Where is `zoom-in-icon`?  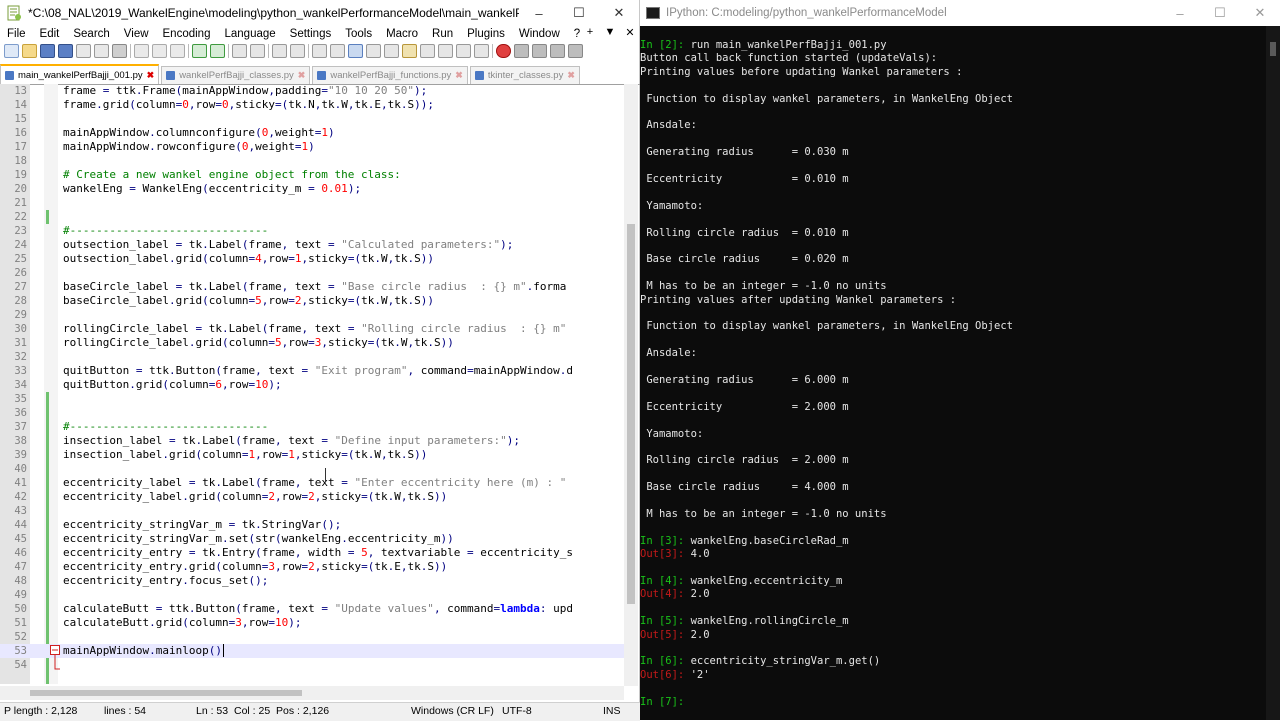 zoom-in-icon is located at coordinates (279, 51).